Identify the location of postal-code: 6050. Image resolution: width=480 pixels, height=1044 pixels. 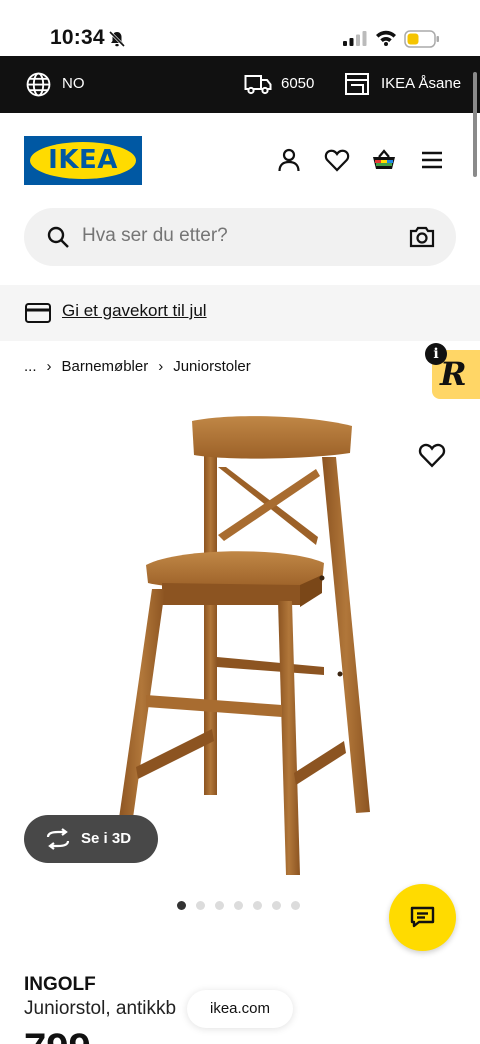
(297, 83).